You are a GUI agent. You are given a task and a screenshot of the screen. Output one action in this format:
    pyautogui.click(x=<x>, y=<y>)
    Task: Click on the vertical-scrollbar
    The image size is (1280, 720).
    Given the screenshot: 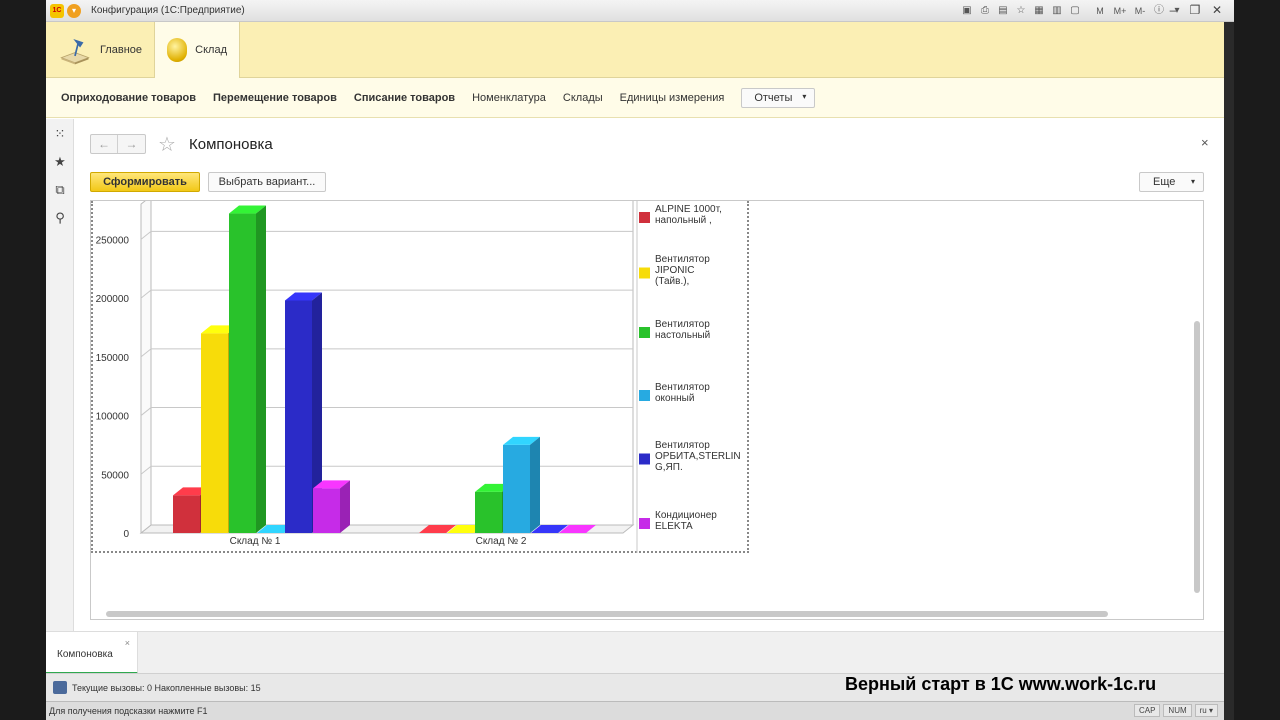 What is the action you would take?
    pyautogui.click(x=1197, y=457)
    